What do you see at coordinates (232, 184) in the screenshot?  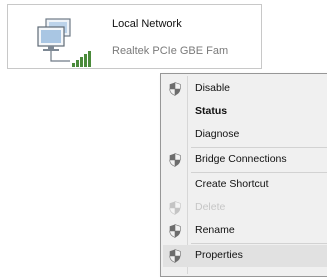 I see `menu-item-label: Create Shortcut` at bounding box center [232, 184].